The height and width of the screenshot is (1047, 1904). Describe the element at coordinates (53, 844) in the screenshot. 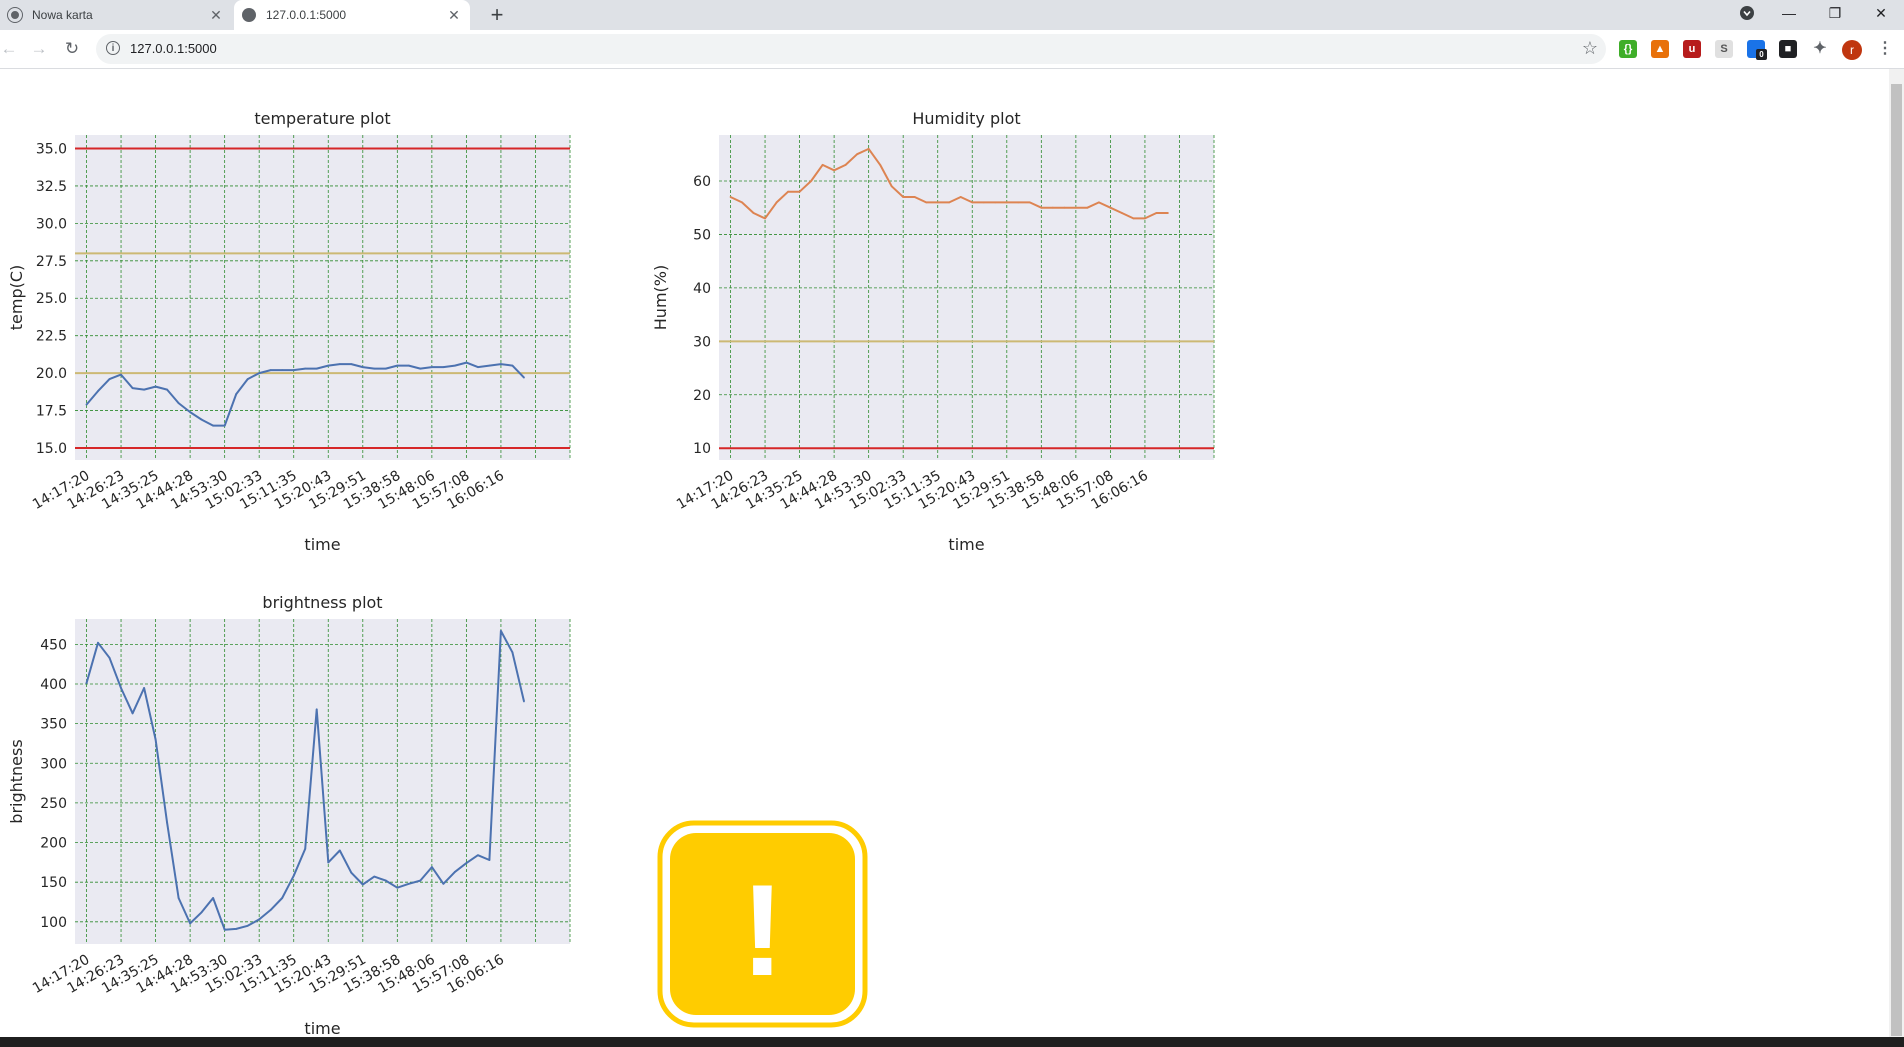

I see `y-tick-label: 200` at that location.